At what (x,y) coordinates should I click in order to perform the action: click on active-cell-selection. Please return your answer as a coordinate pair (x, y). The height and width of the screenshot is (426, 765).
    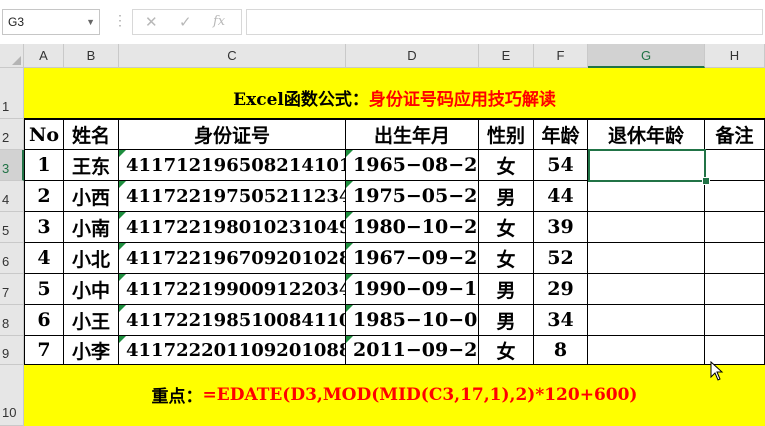
    Looking at the image, I should click on (647, 165).